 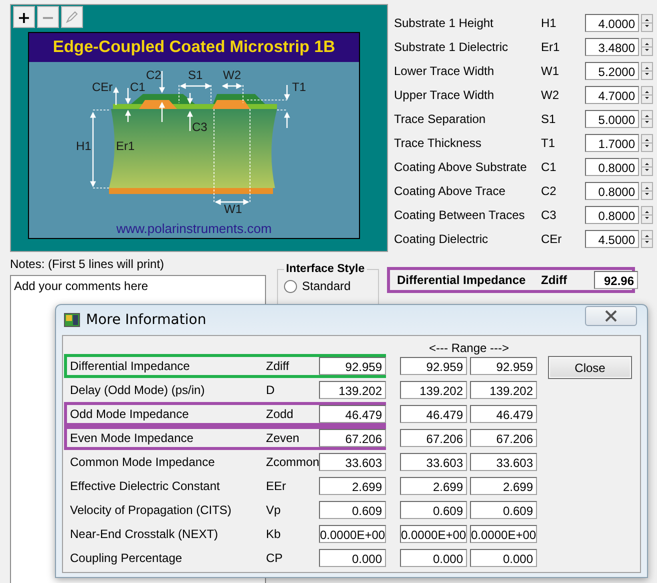 I want to click on parameter-symbol: H1, so click(x=549, y=23).